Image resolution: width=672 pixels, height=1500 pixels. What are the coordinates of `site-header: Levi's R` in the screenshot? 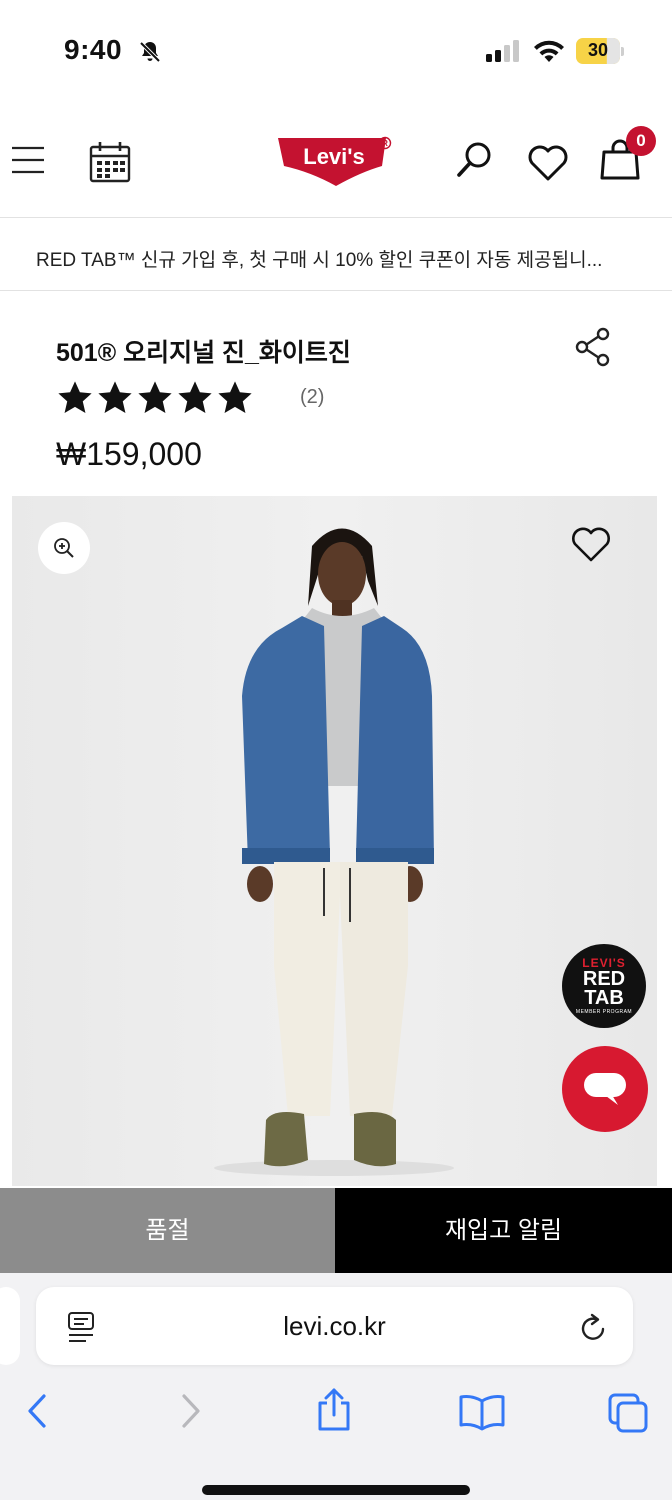 It's located at (336, 163).